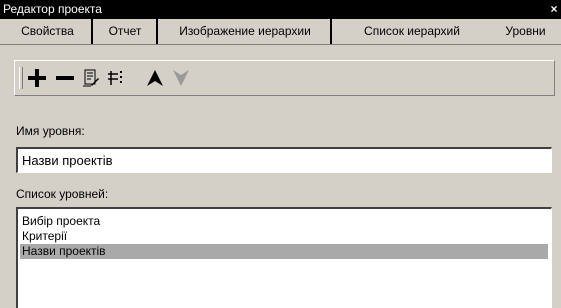  I want to click on list-item-selected: Назви проектів, so click(284, 251).